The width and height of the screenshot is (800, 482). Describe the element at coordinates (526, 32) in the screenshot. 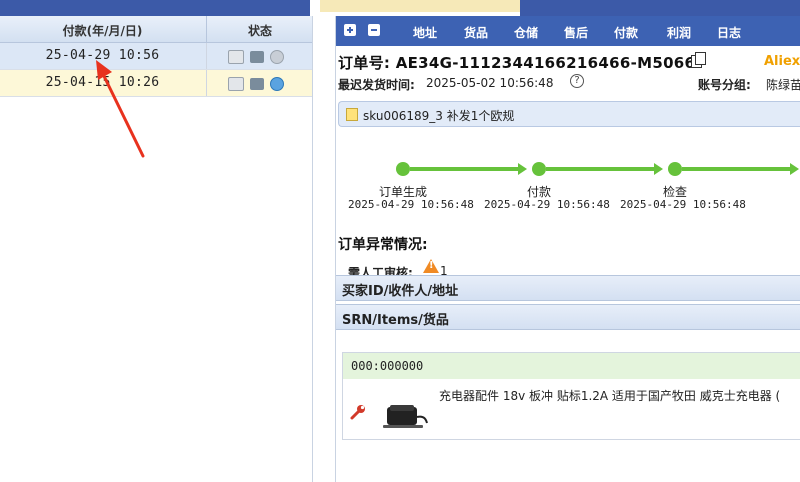

I see `tab-warehouse: 仓储` at that location.